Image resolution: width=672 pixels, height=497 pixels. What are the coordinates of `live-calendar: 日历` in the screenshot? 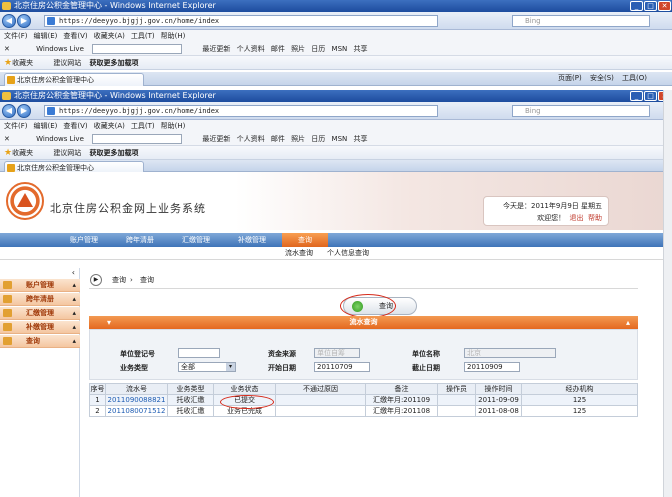 It's located at (318, 49).